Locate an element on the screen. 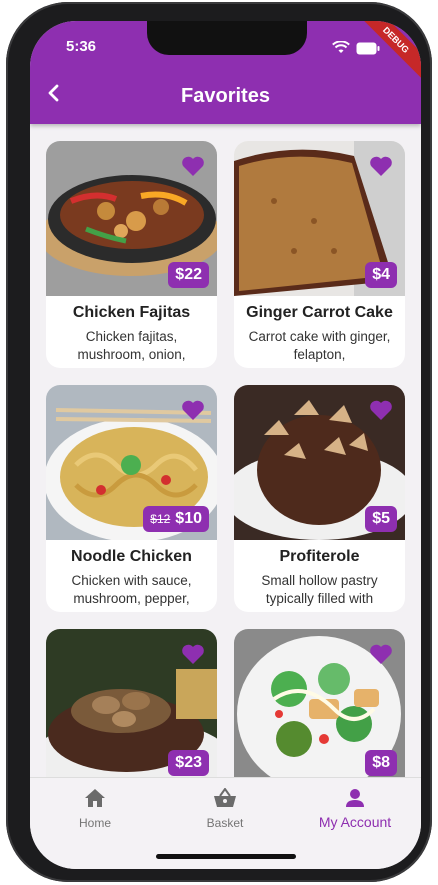 This screenshot has width=438, height=885. price-badge: $23 is located at coordinates (188, 763).